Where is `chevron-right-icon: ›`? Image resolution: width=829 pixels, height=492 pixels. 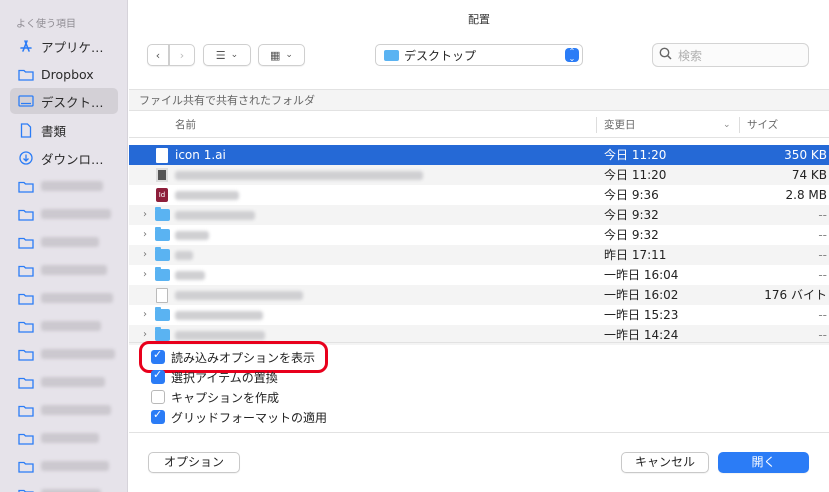
chevron-right-icon: › is located at coordinates (182, 55).